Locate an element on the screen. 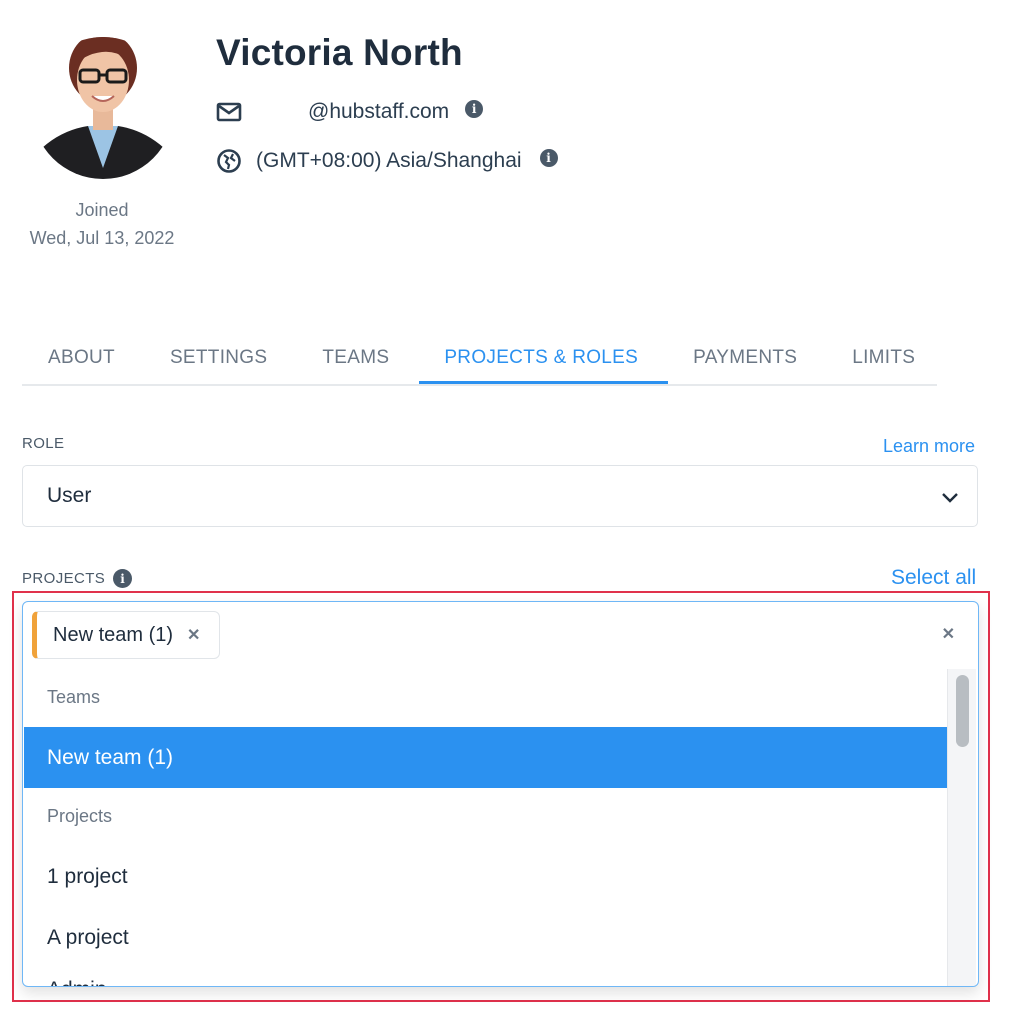  group-header-projects: Projects is located at coordinates (80, 816).